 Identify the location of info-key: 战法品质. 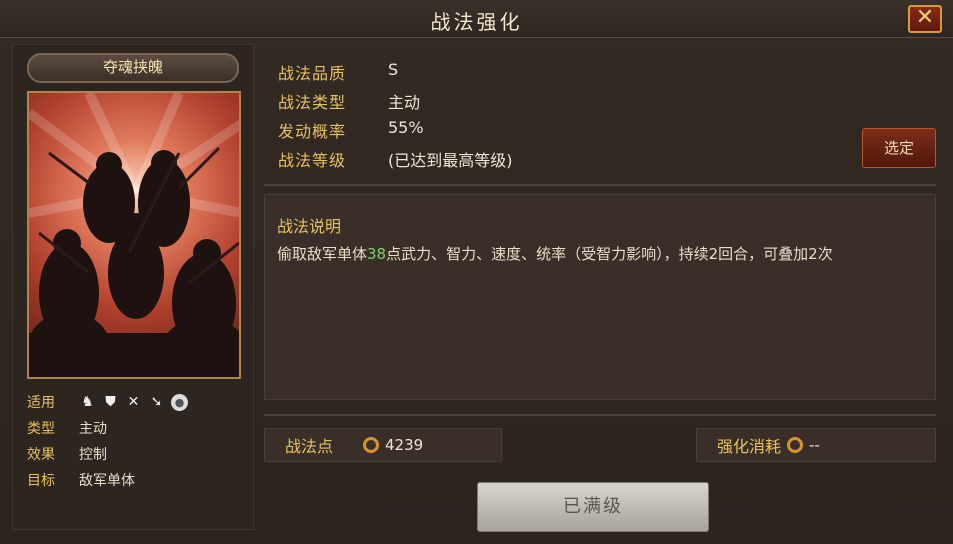
(312, 73).